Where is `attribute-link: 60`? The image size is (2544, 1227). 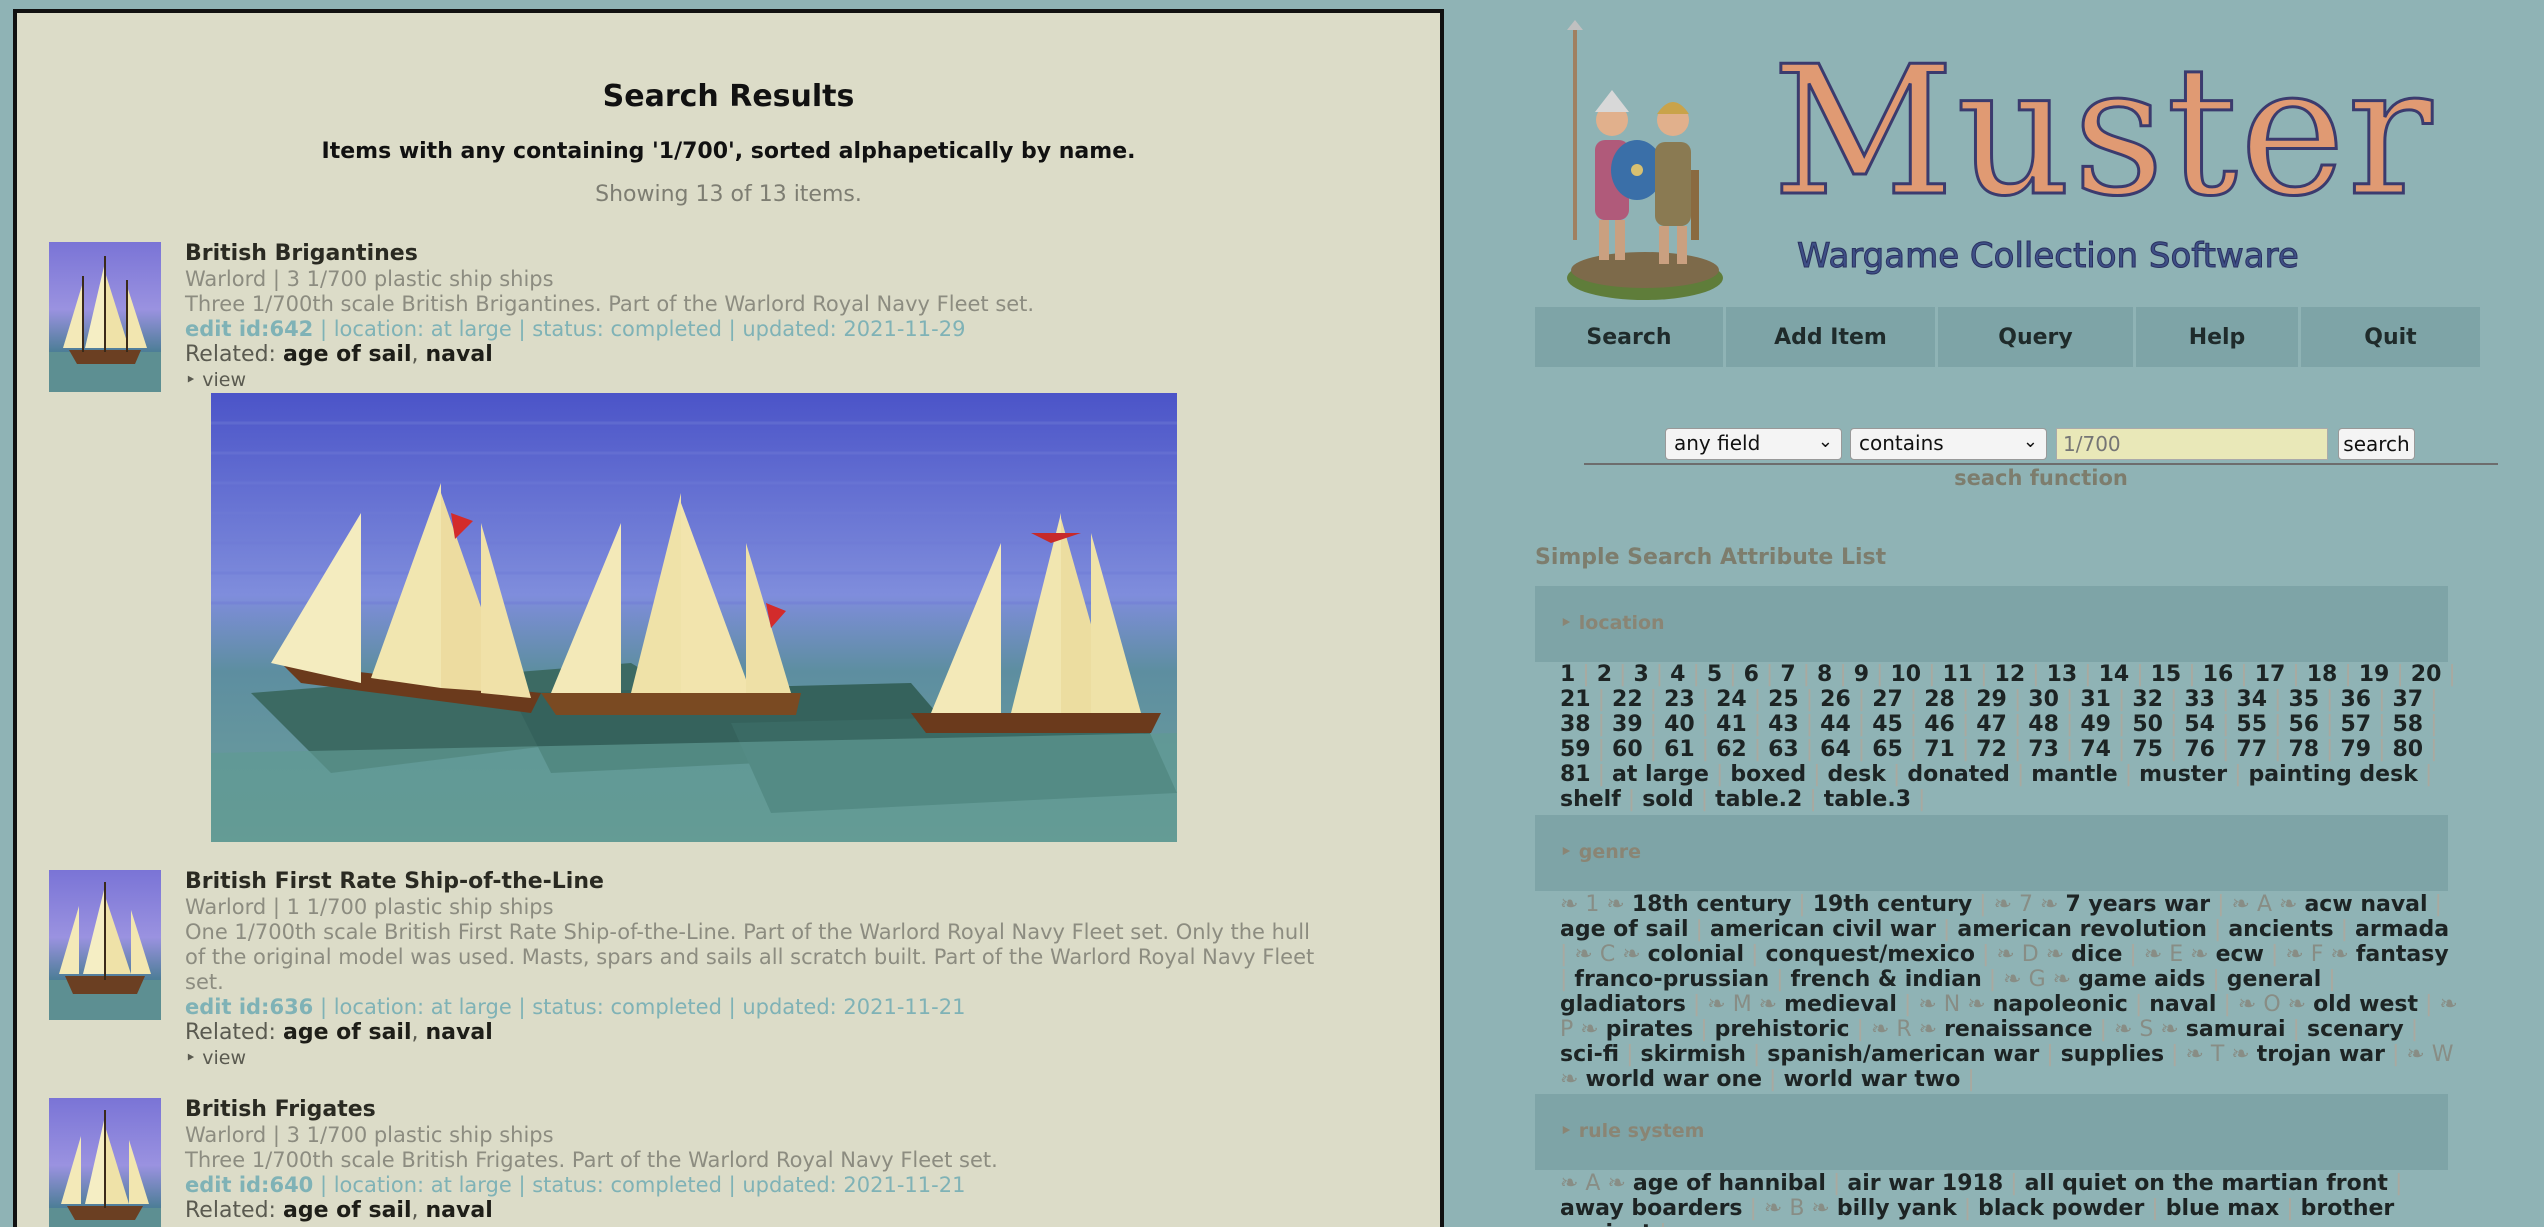
attribute-link: 60 is located at coordinates (1627, 749).